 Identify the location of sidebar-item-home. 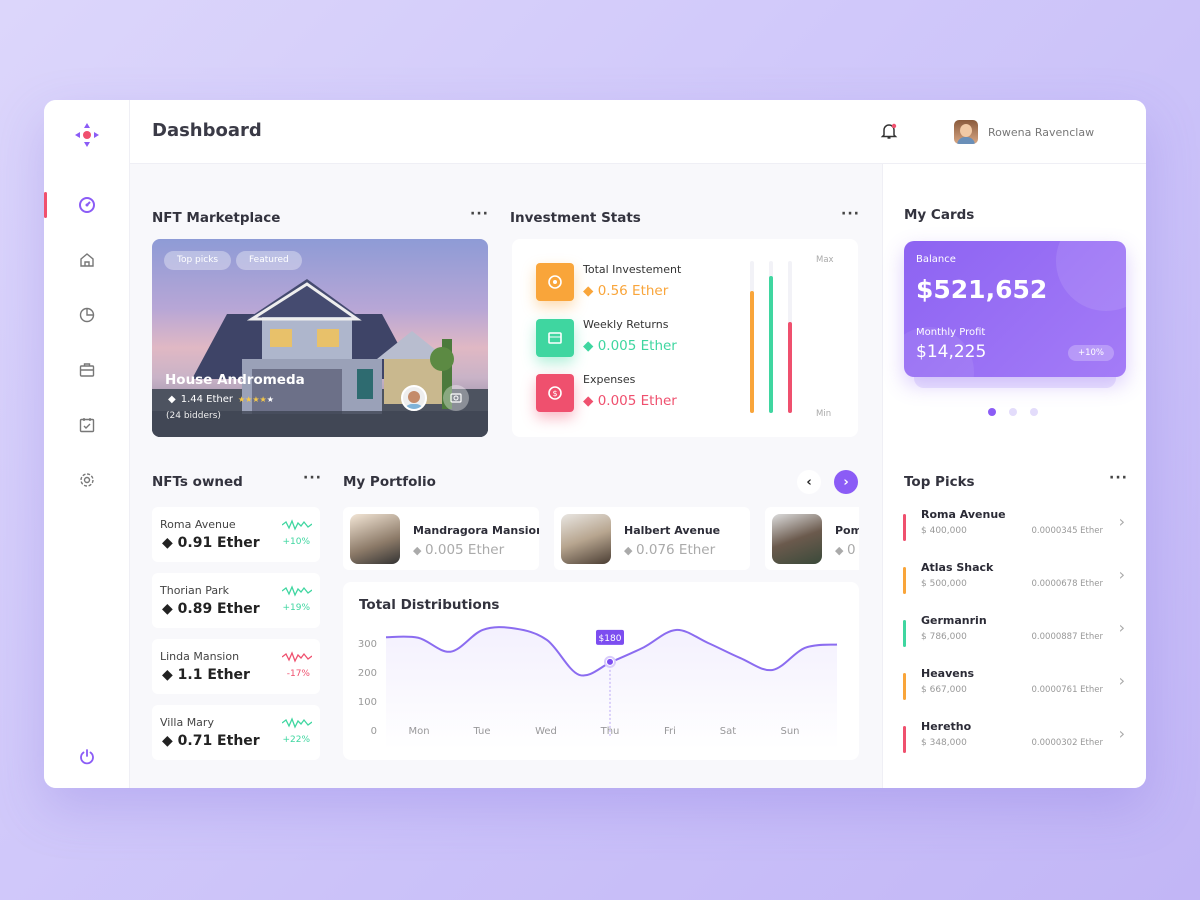
(87, 260).